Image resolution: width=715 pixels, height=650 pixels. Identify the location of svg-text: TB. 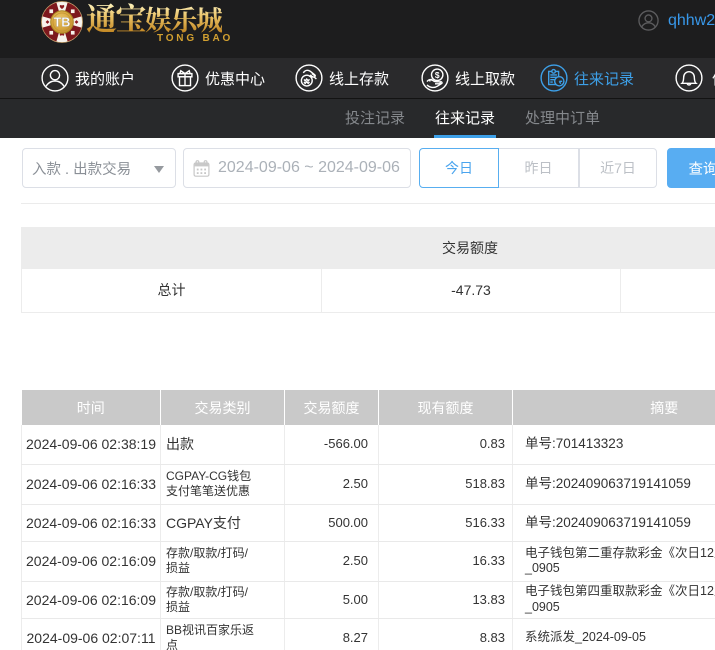
(62, 23).